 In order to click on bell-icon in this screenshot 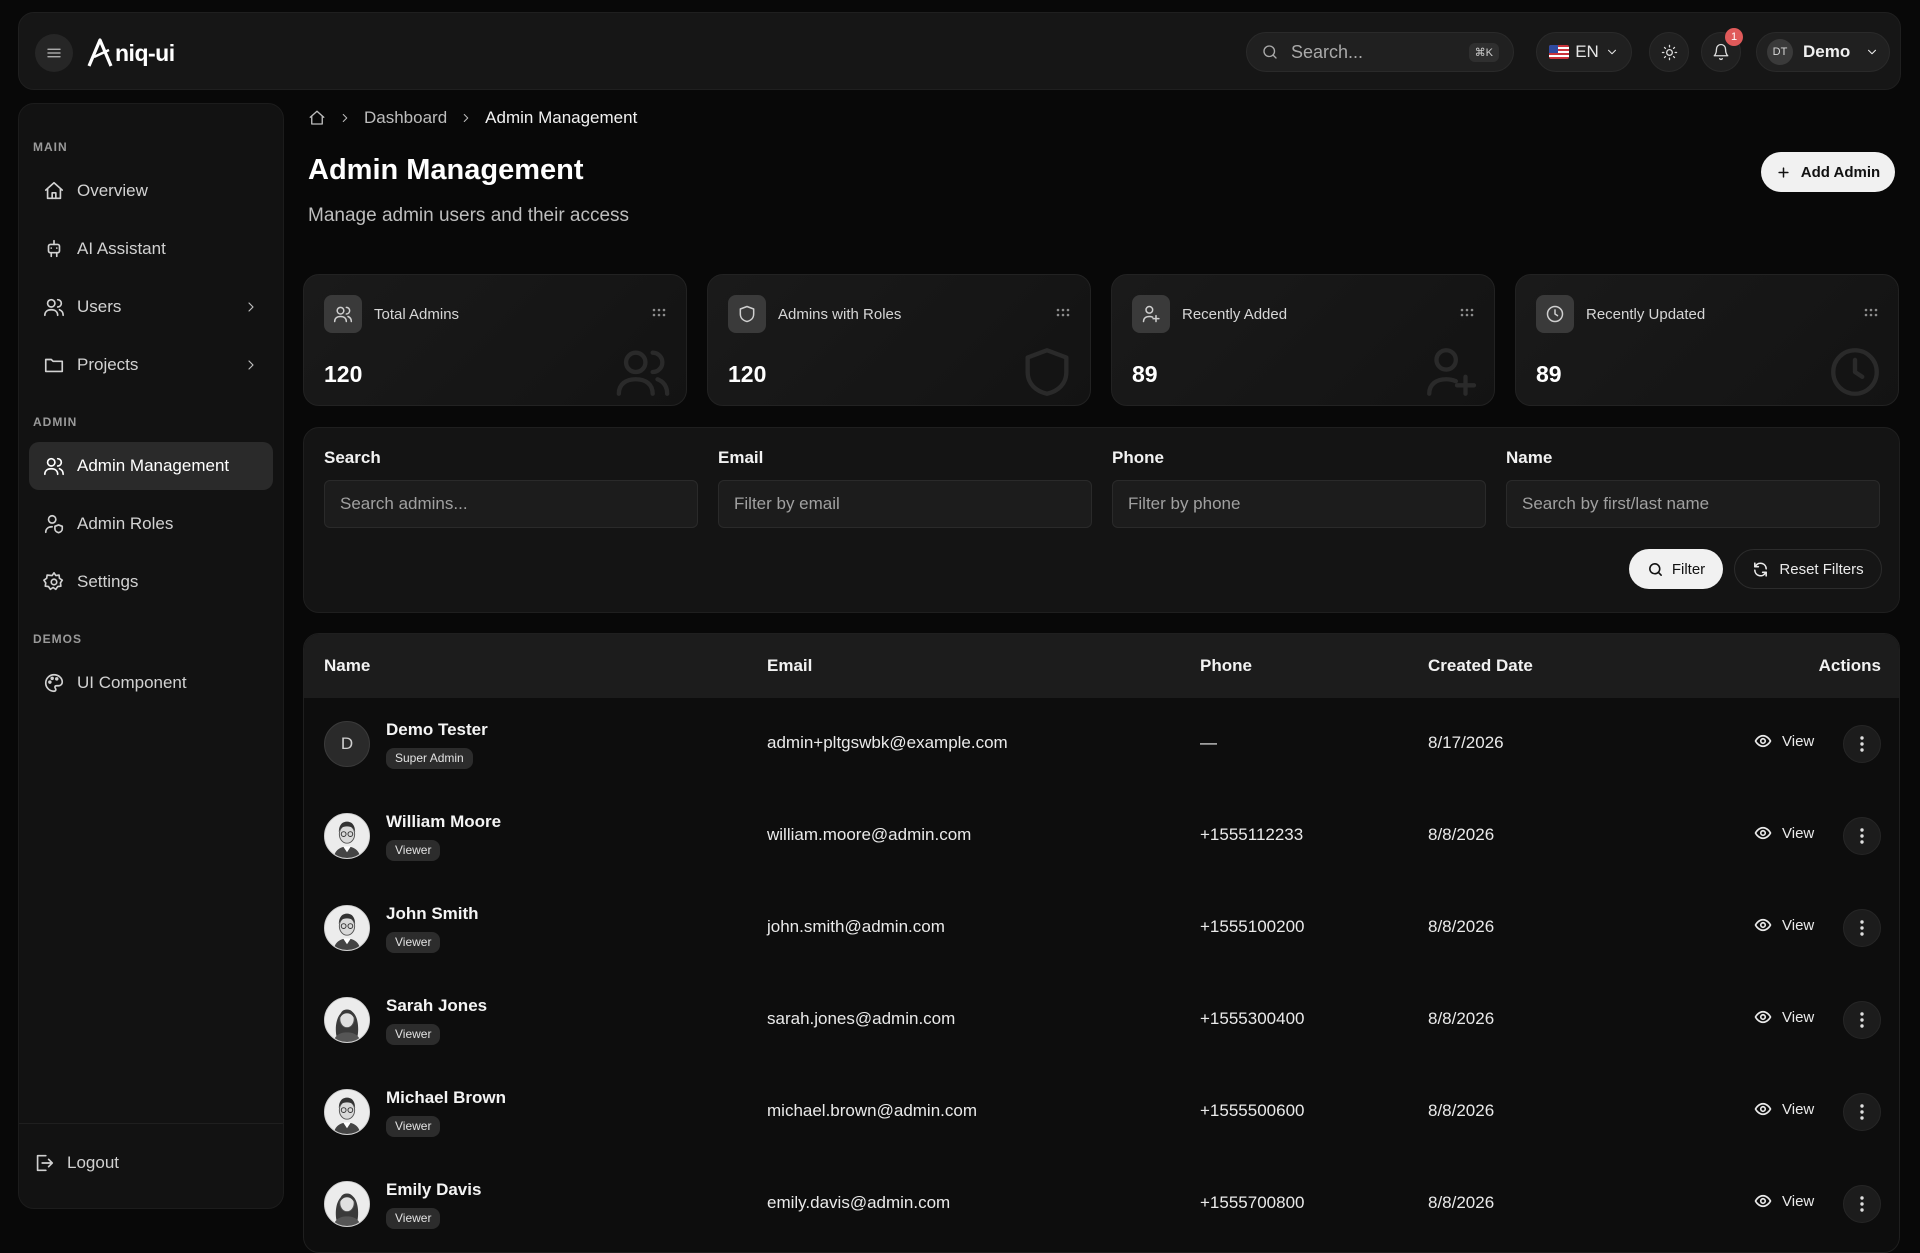, I will do `click(1721, 52)`.